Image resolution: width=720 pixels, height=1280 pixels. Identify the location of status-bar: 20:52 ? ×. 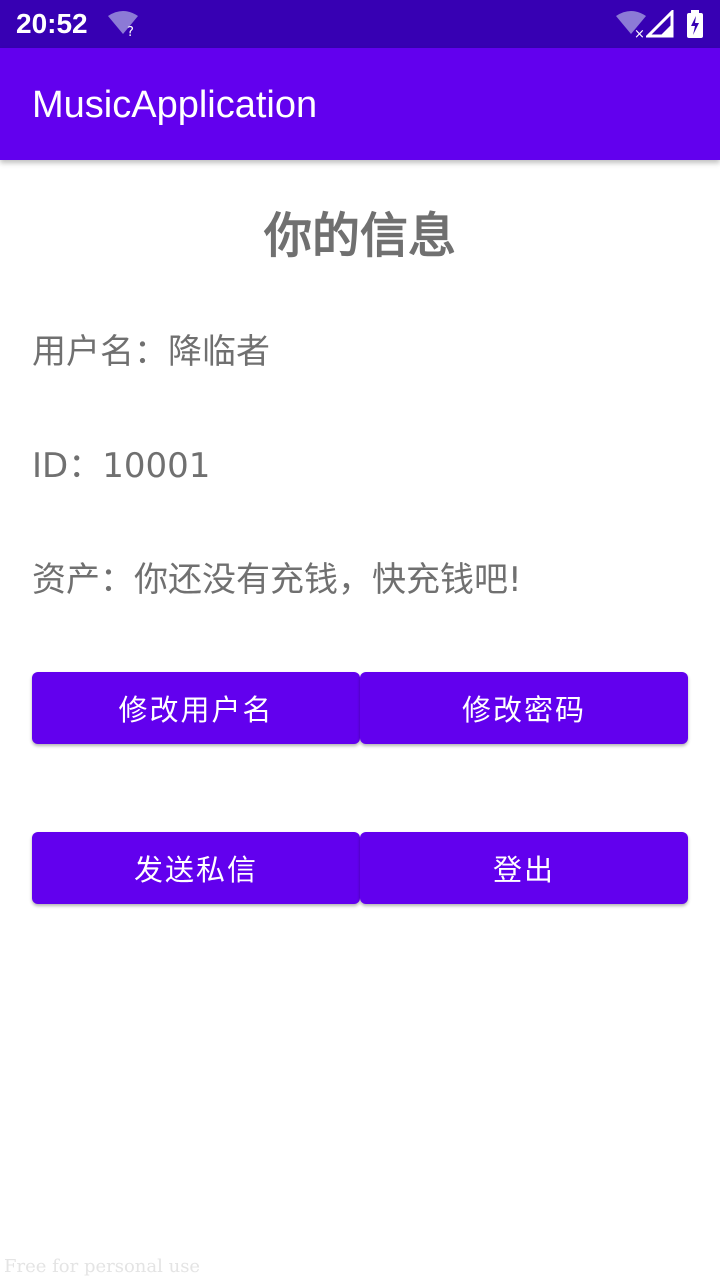
(360, 24).